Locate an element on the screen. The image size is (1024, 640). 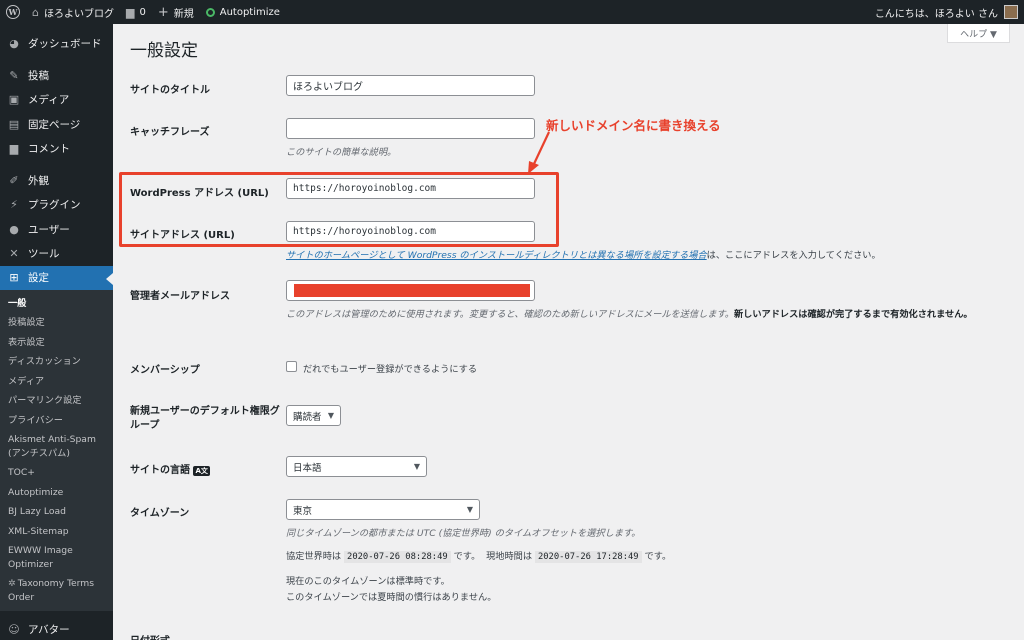
timezone-select: 東京 ▼ is located at coordinates (383, 509).